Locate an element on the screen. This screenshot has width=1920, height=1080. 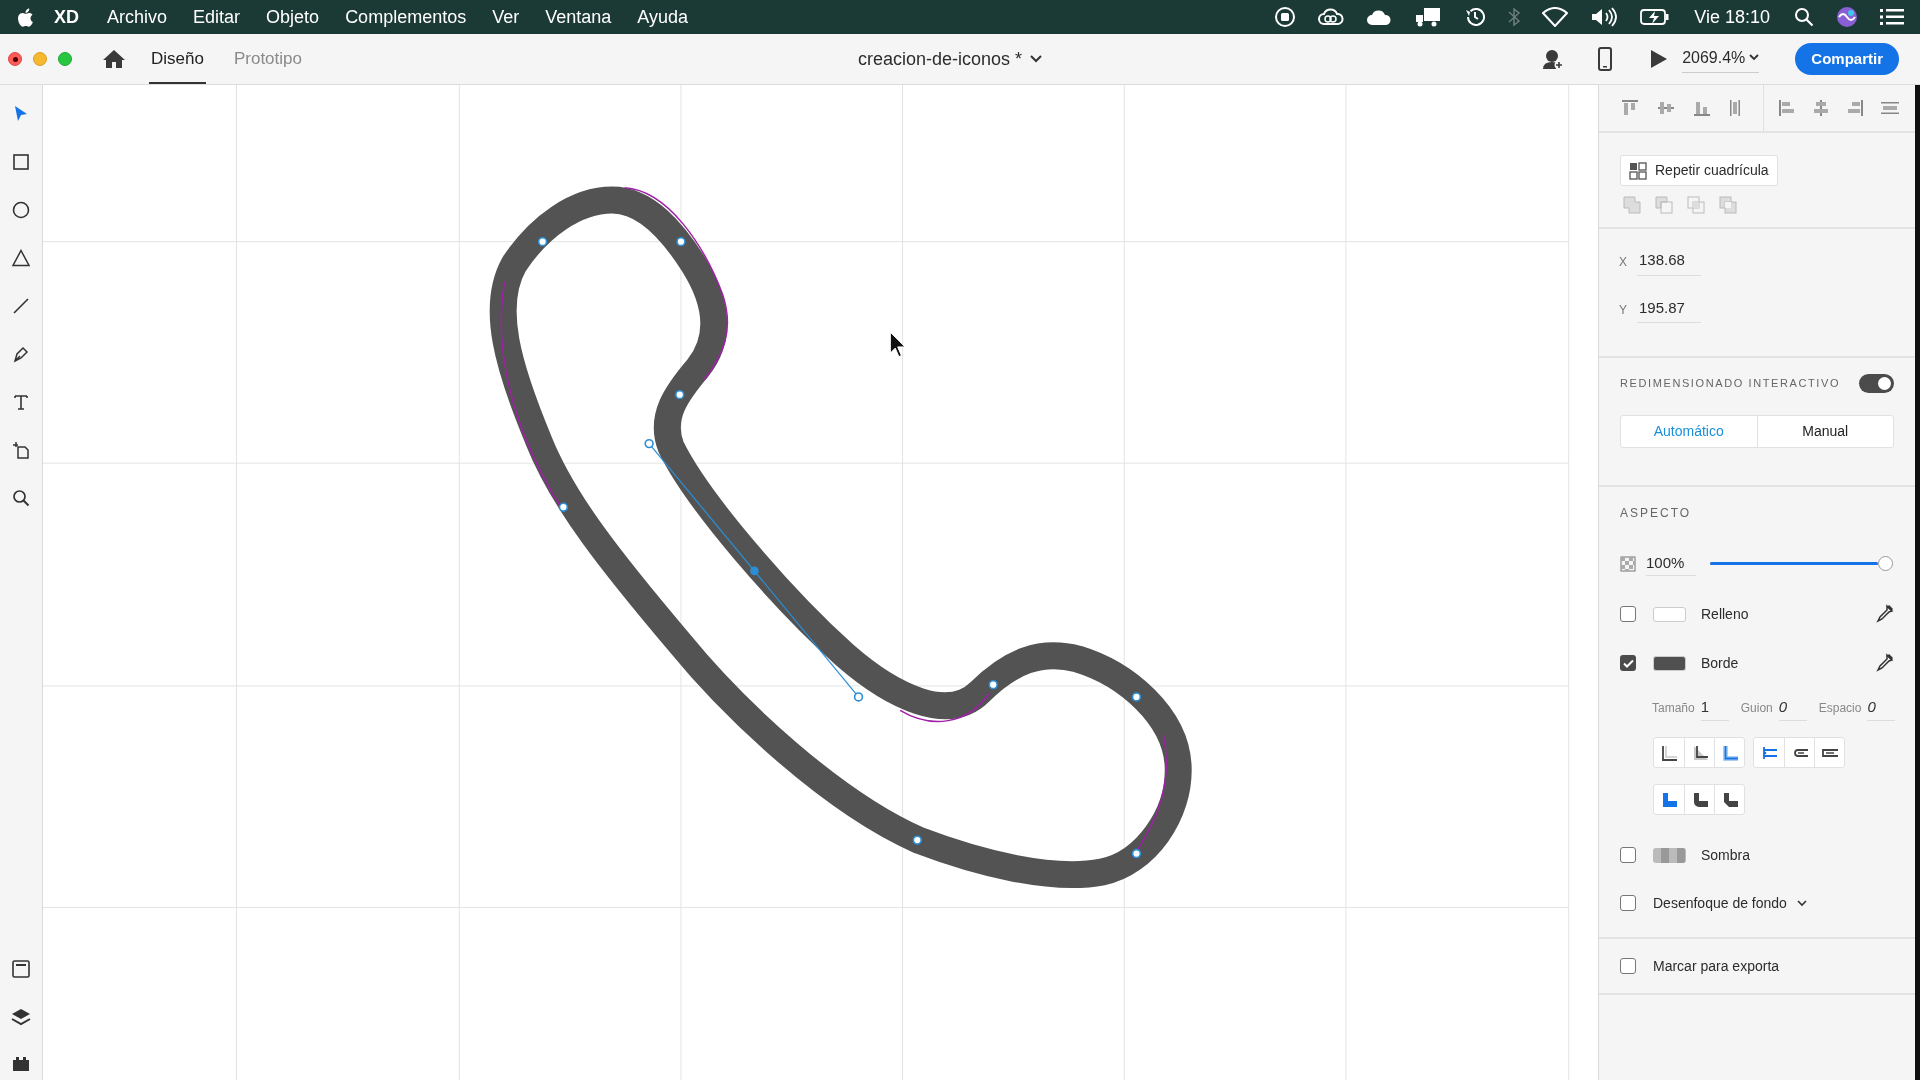
resize-mode-option: Automático is located at coordinates (1689, 431).